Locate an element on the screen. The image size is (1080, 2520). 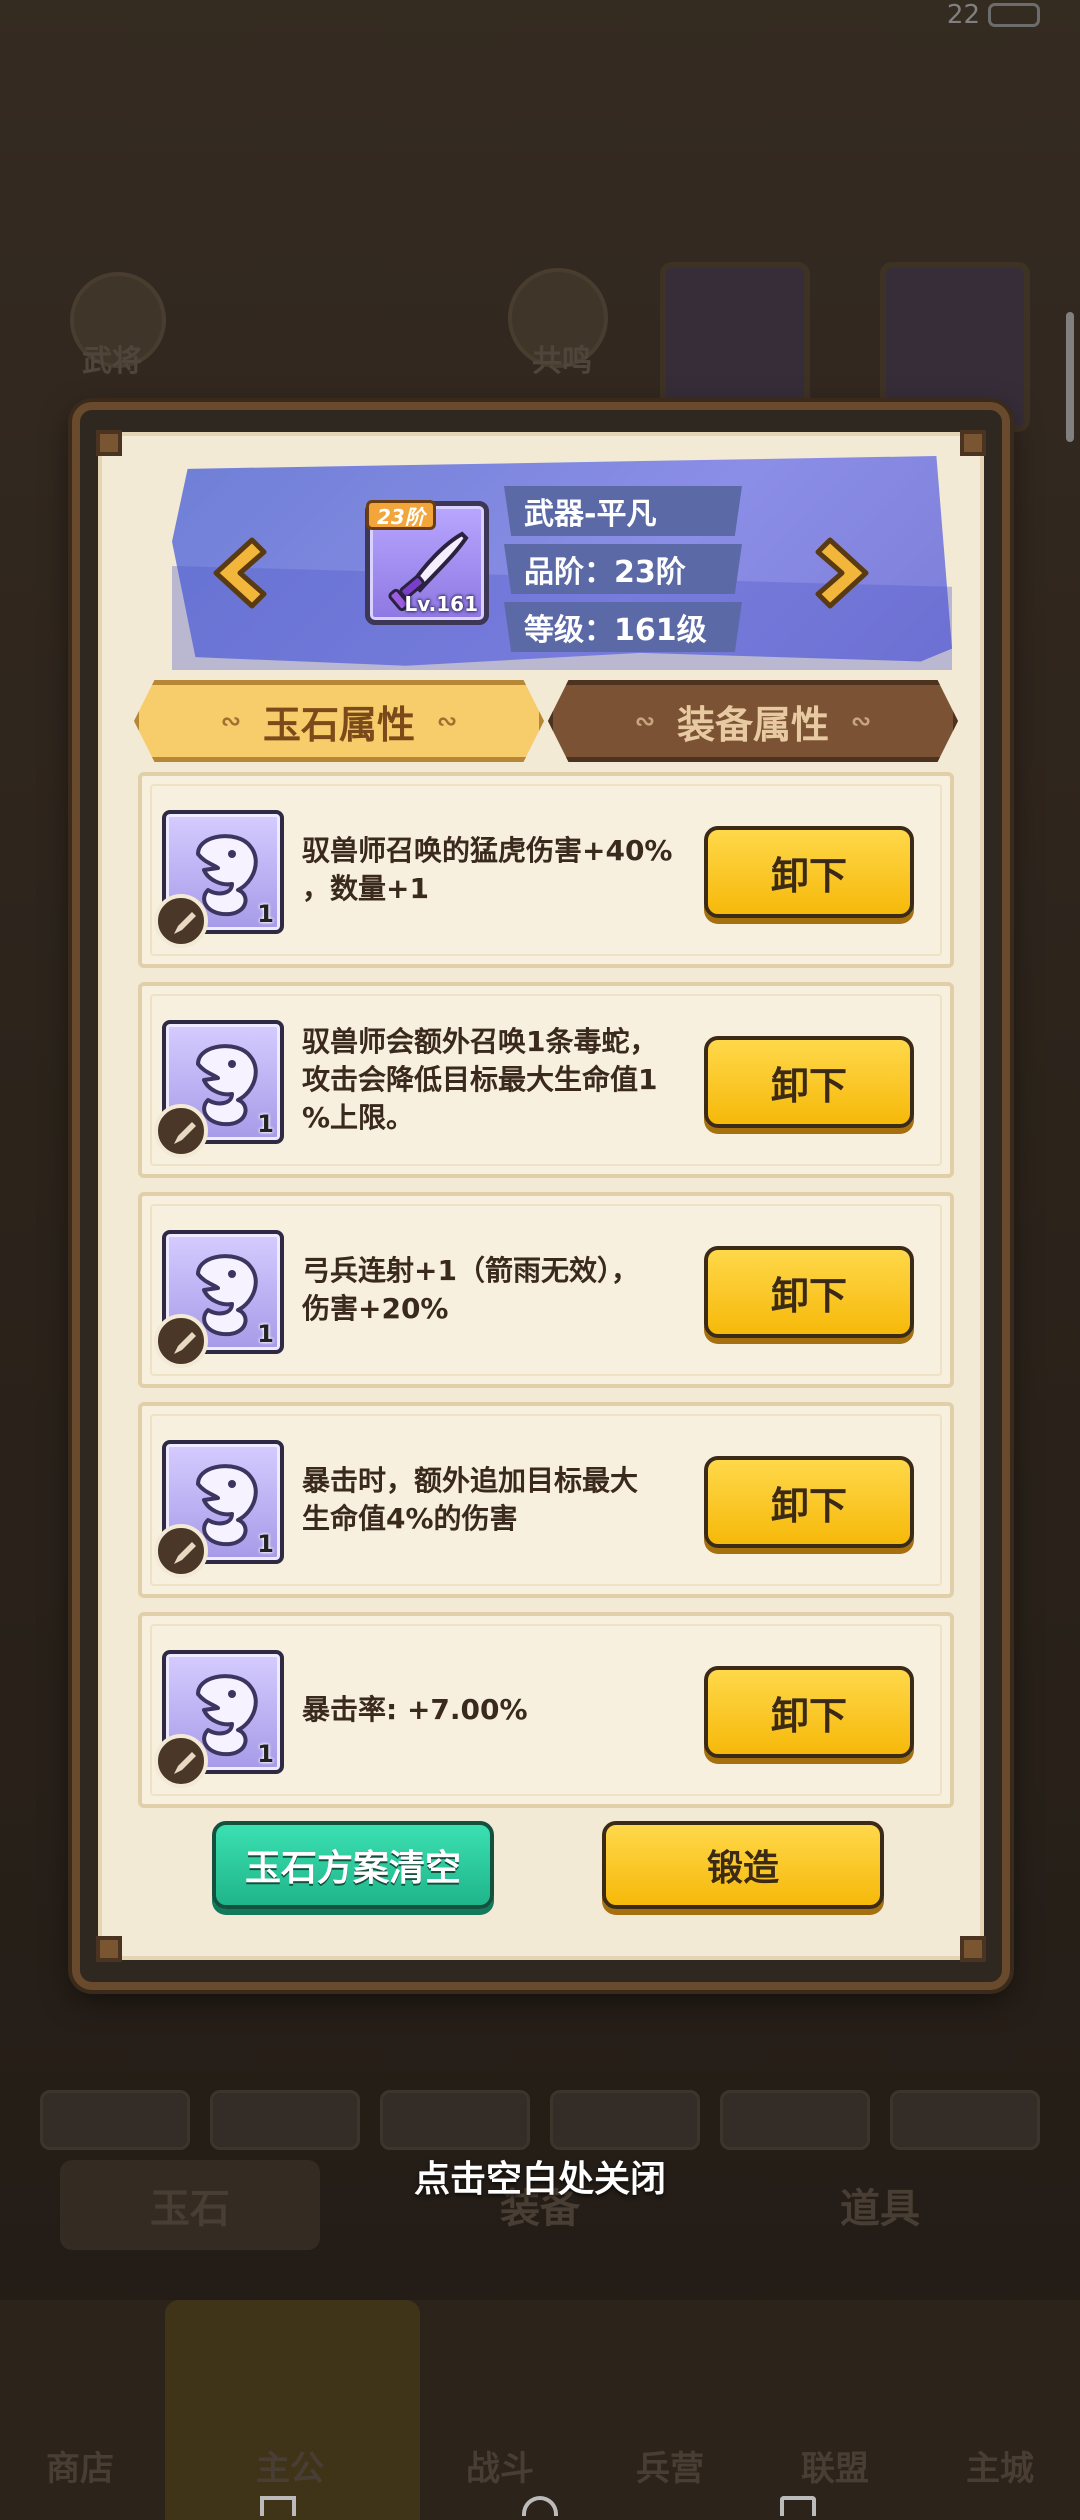
home-icon is located at coordinates (540, 2506).